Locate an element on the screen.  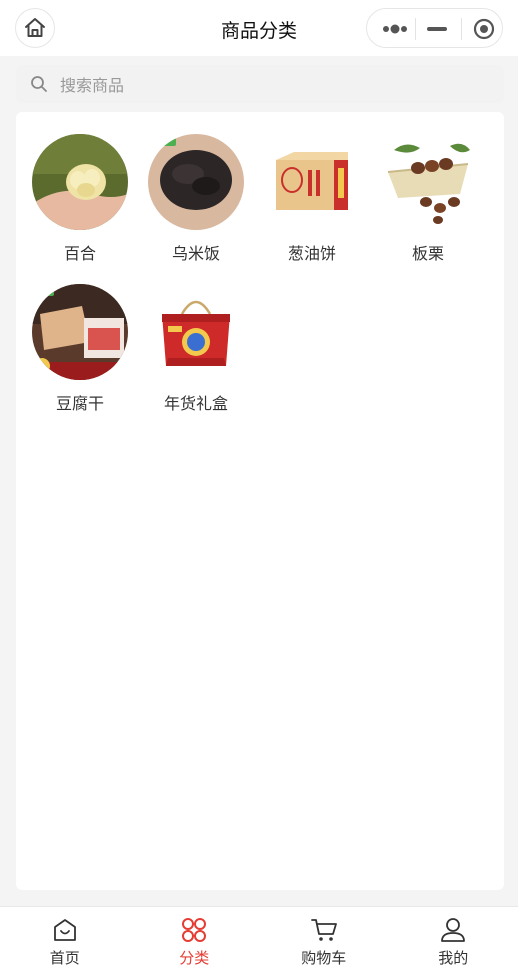
tab-profile: 我的 is located at coordinates (453, 941).